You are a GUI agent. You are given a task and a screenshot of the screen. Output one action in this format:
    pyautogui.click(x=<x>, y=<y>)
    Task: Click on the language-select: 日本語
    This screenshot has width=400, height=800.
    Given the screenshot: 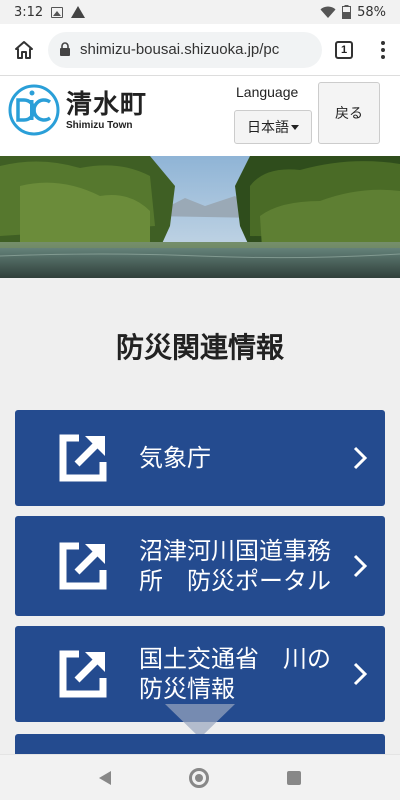 What is the action you would take?
    pyautogui.click(x=273, y=127)
    